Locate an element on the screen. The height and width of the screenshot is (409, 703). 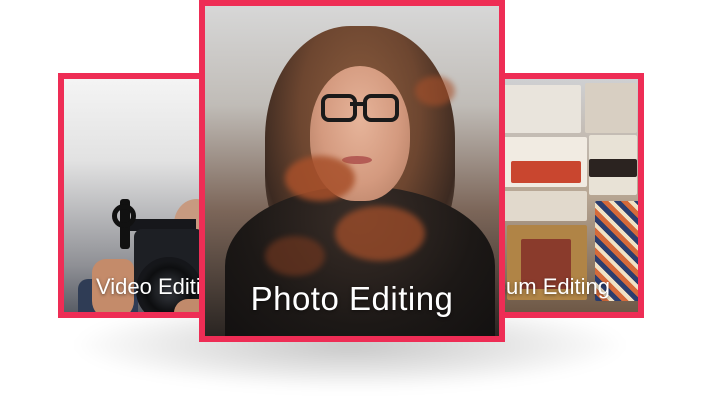
card-label: Album Editing is located at coordinates (553, 286).